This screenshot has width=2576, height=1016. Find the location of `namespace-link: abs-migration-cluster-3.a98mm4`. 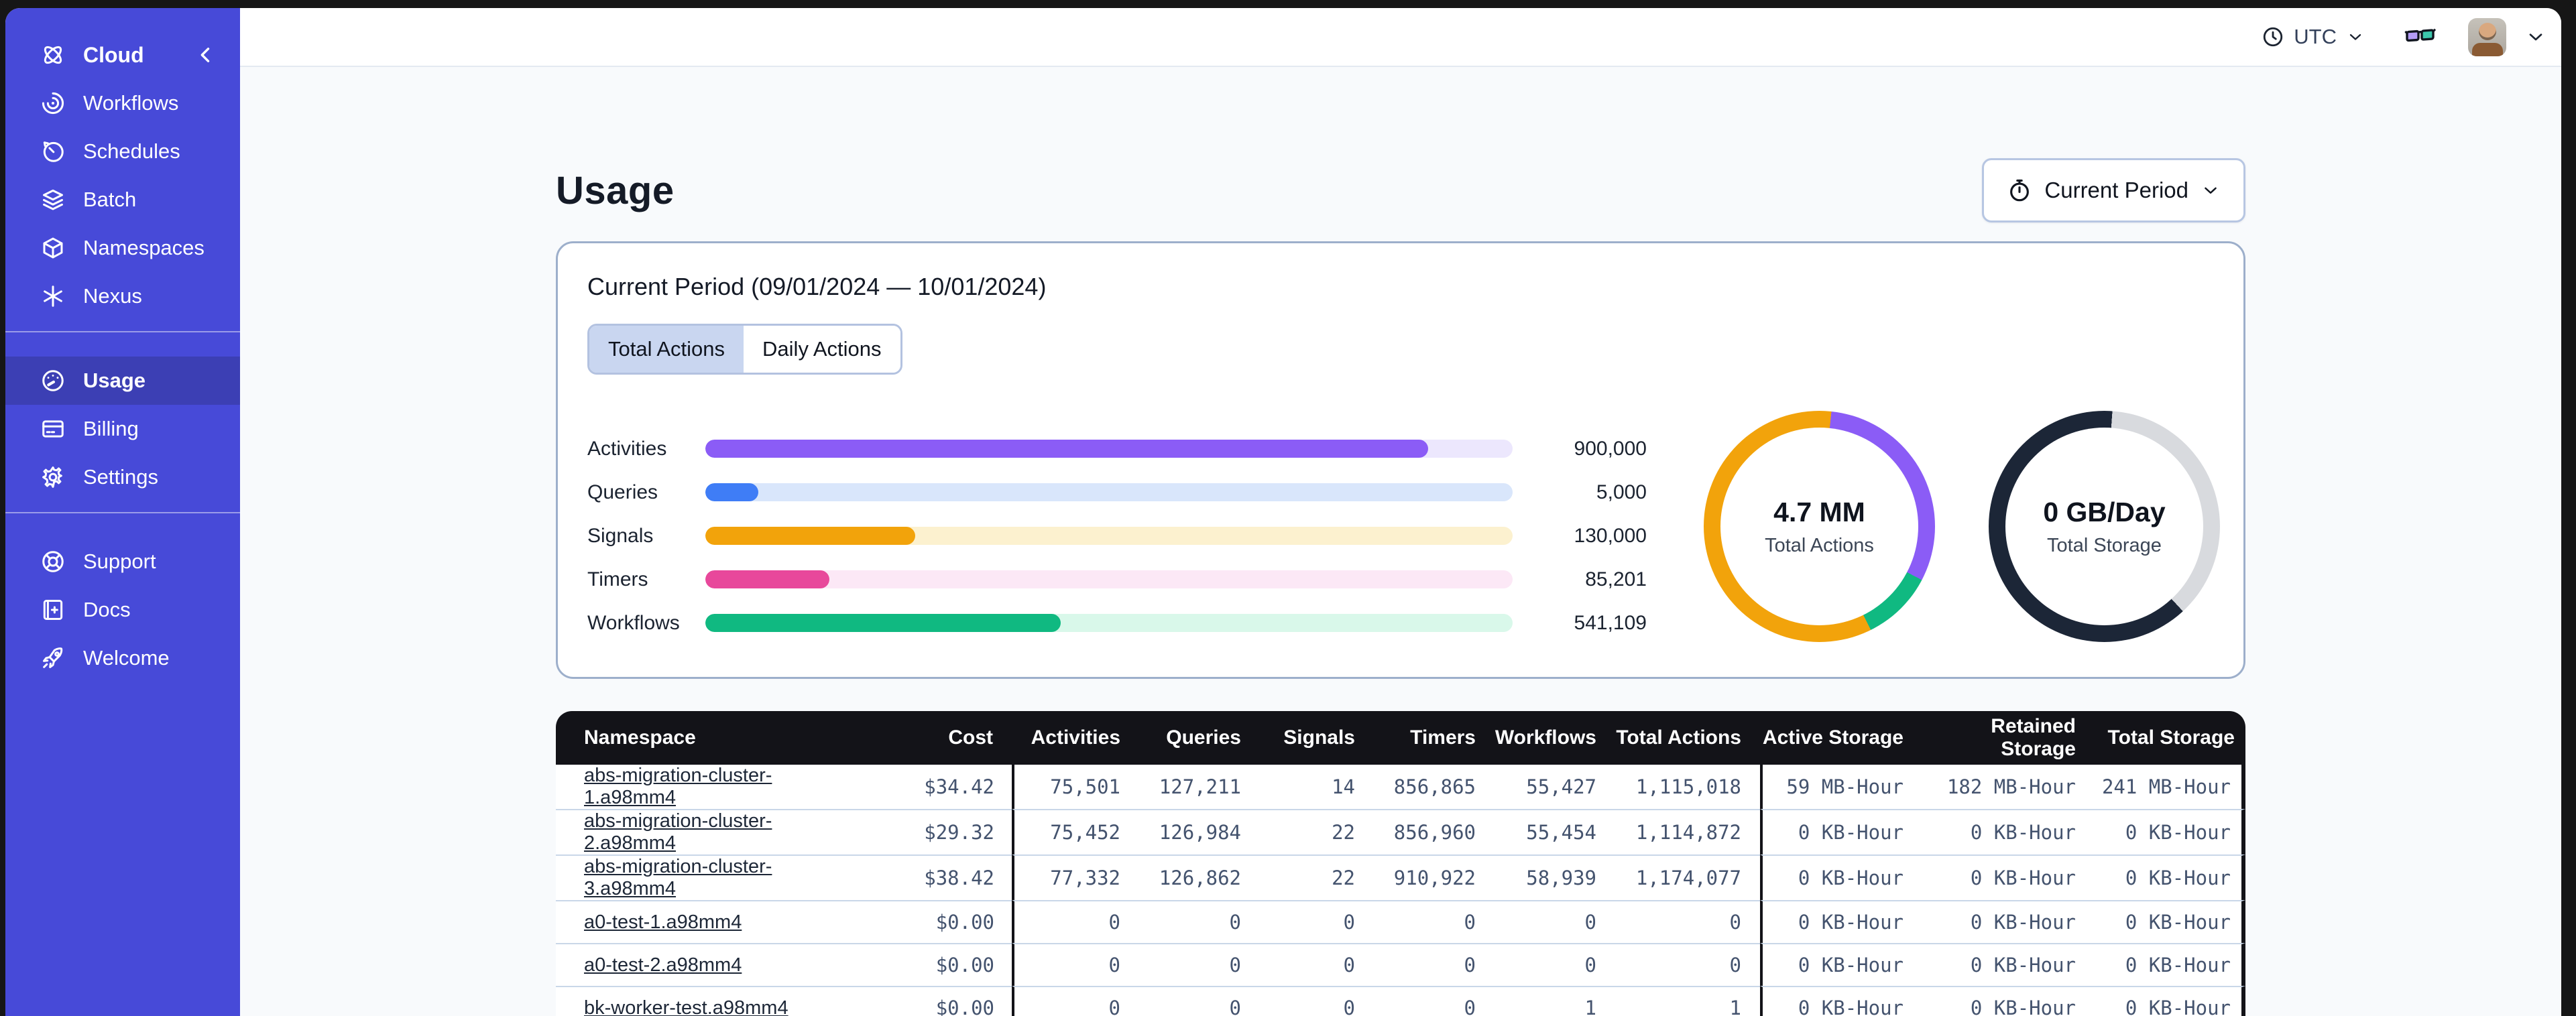

namespace-link: abs-migration-cluster-3.a98mm4 is located at coordinates (678, 878).